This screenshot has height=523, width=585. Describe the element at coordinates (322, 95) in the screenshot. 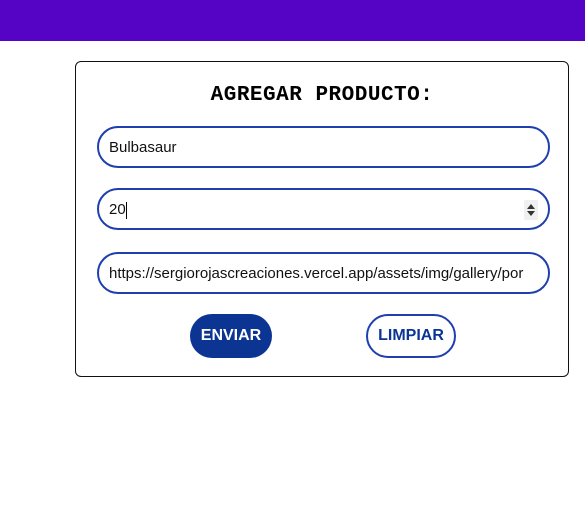

I see `form-title: AGREGAR PRODUCTO:` at that location.